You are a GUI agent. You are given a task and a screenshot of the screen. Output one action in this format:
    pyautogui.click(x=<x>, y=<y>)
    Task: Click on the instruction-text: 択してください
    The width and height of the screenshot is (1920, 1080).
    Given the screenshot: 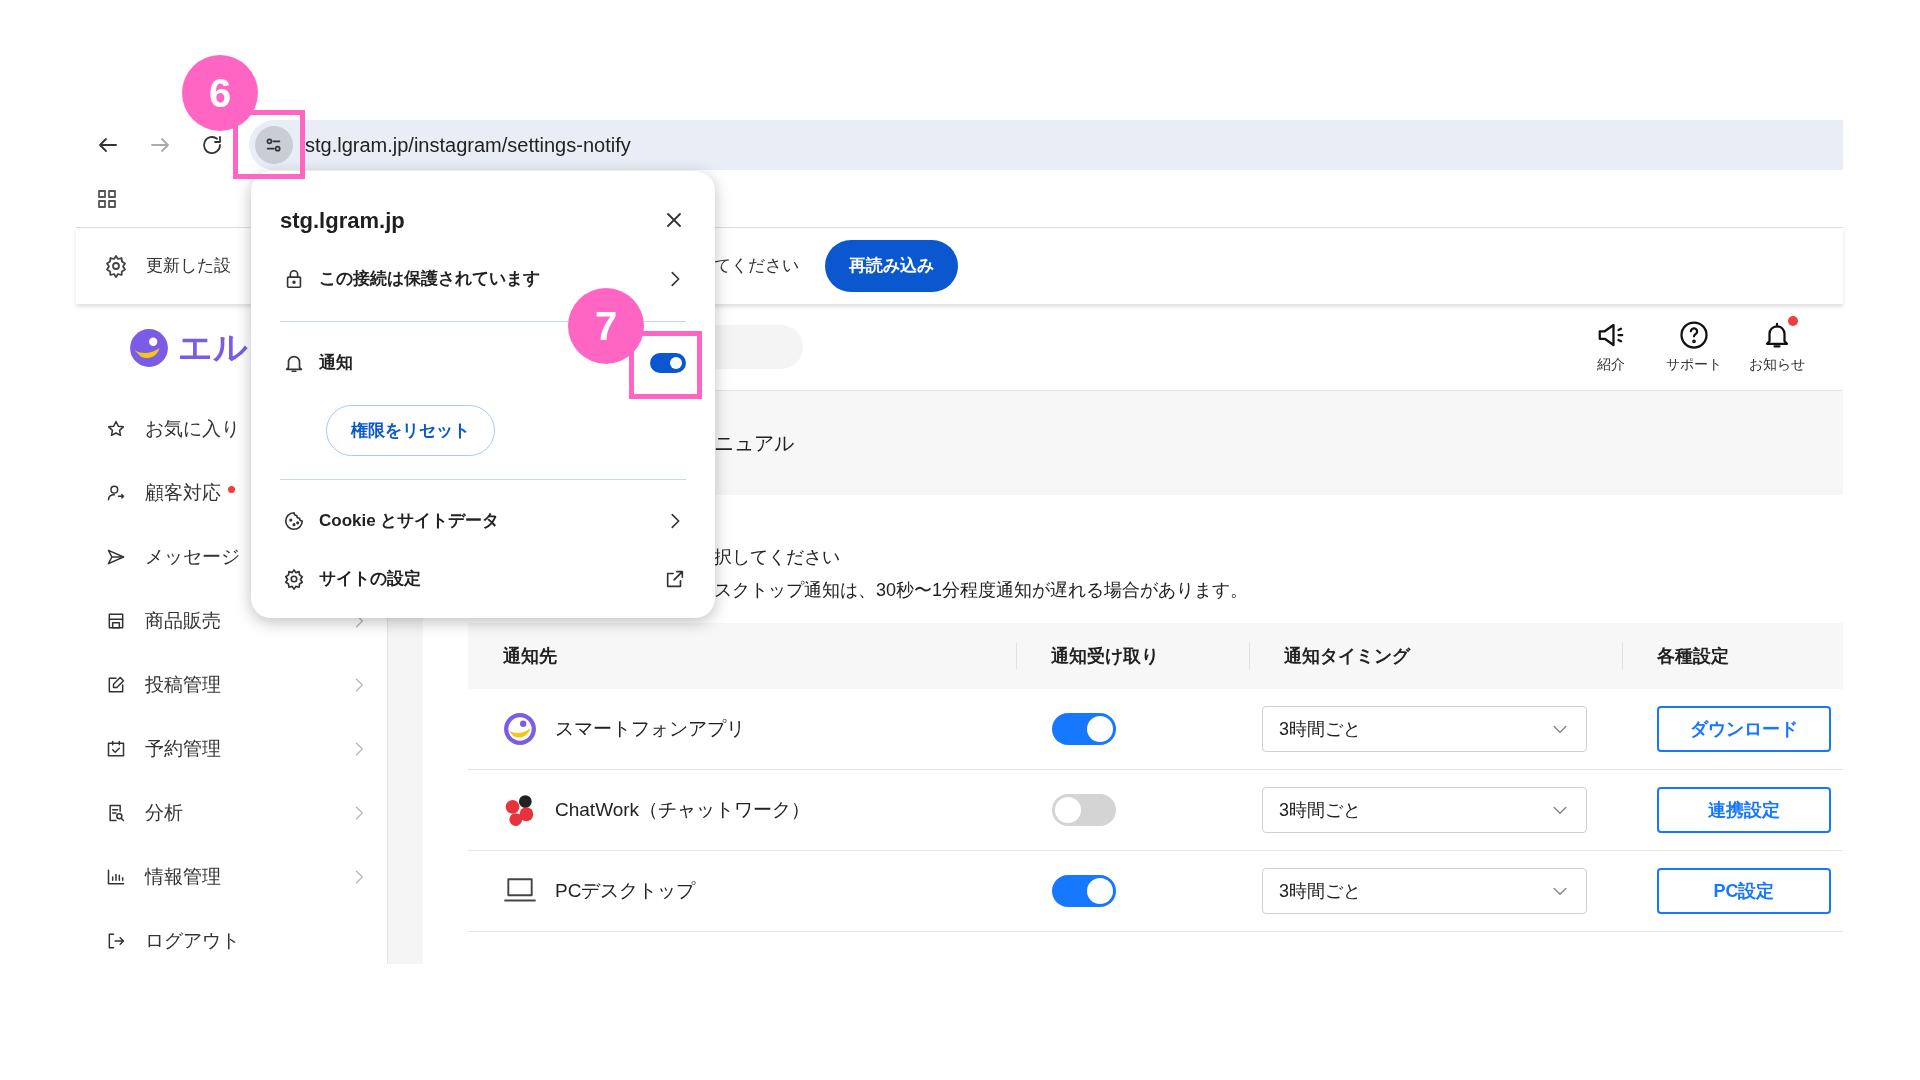 What is the action you would take?
    pyautogui.click(x=777, y=557)
    